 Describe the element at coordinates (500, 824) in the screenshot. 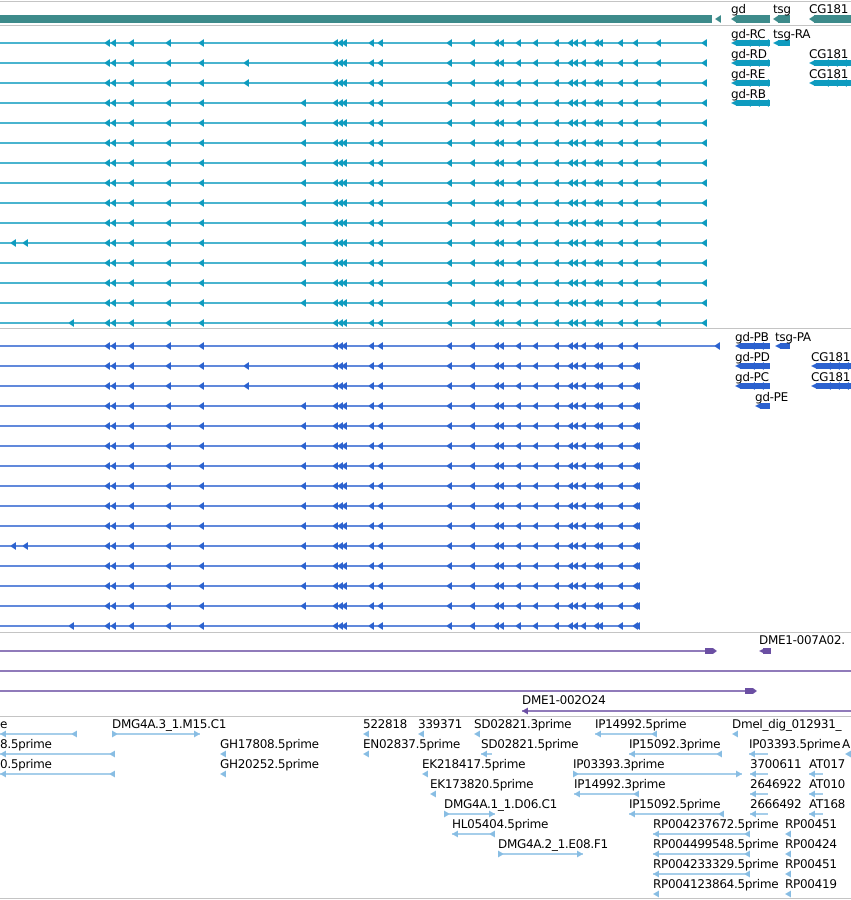

I see `feature-label: HL05404.5prime` at that location.